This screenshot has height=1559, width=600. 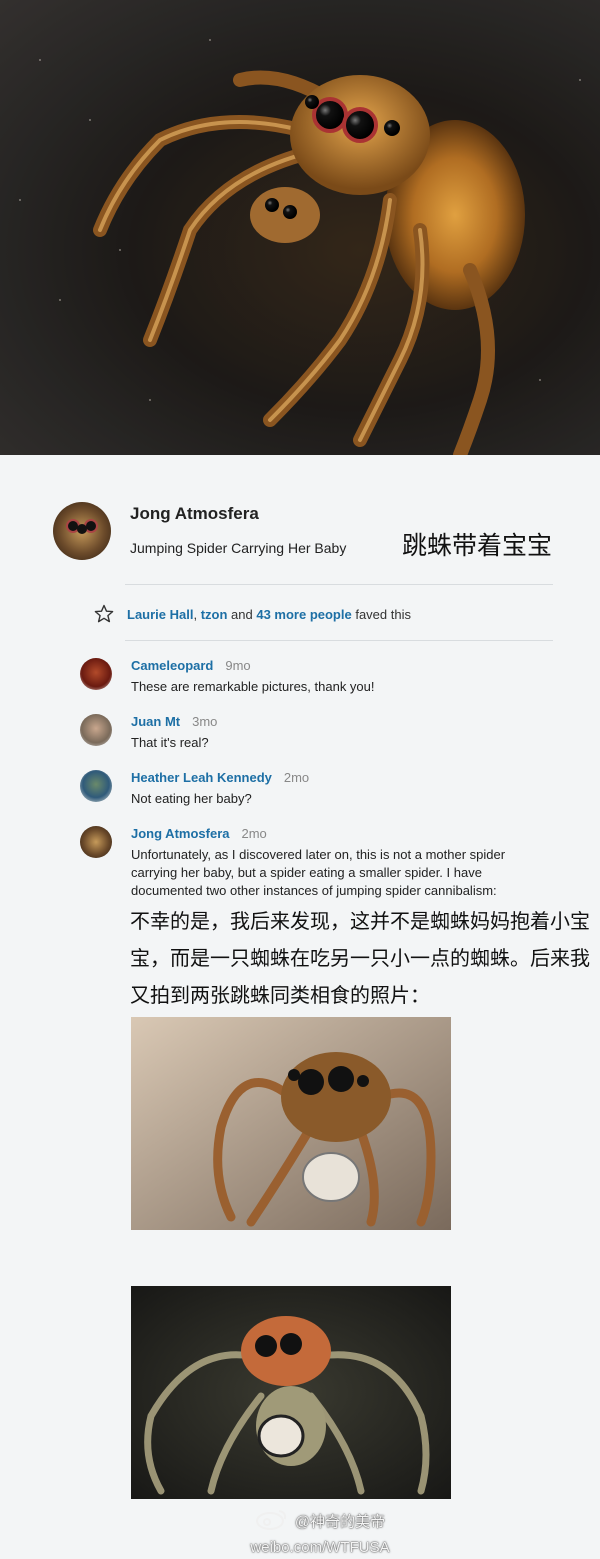 What do you see at coordinates (170, 742) in the screenshot?
I see `comment-text: That it's real?` at bounding box center [170, 742].